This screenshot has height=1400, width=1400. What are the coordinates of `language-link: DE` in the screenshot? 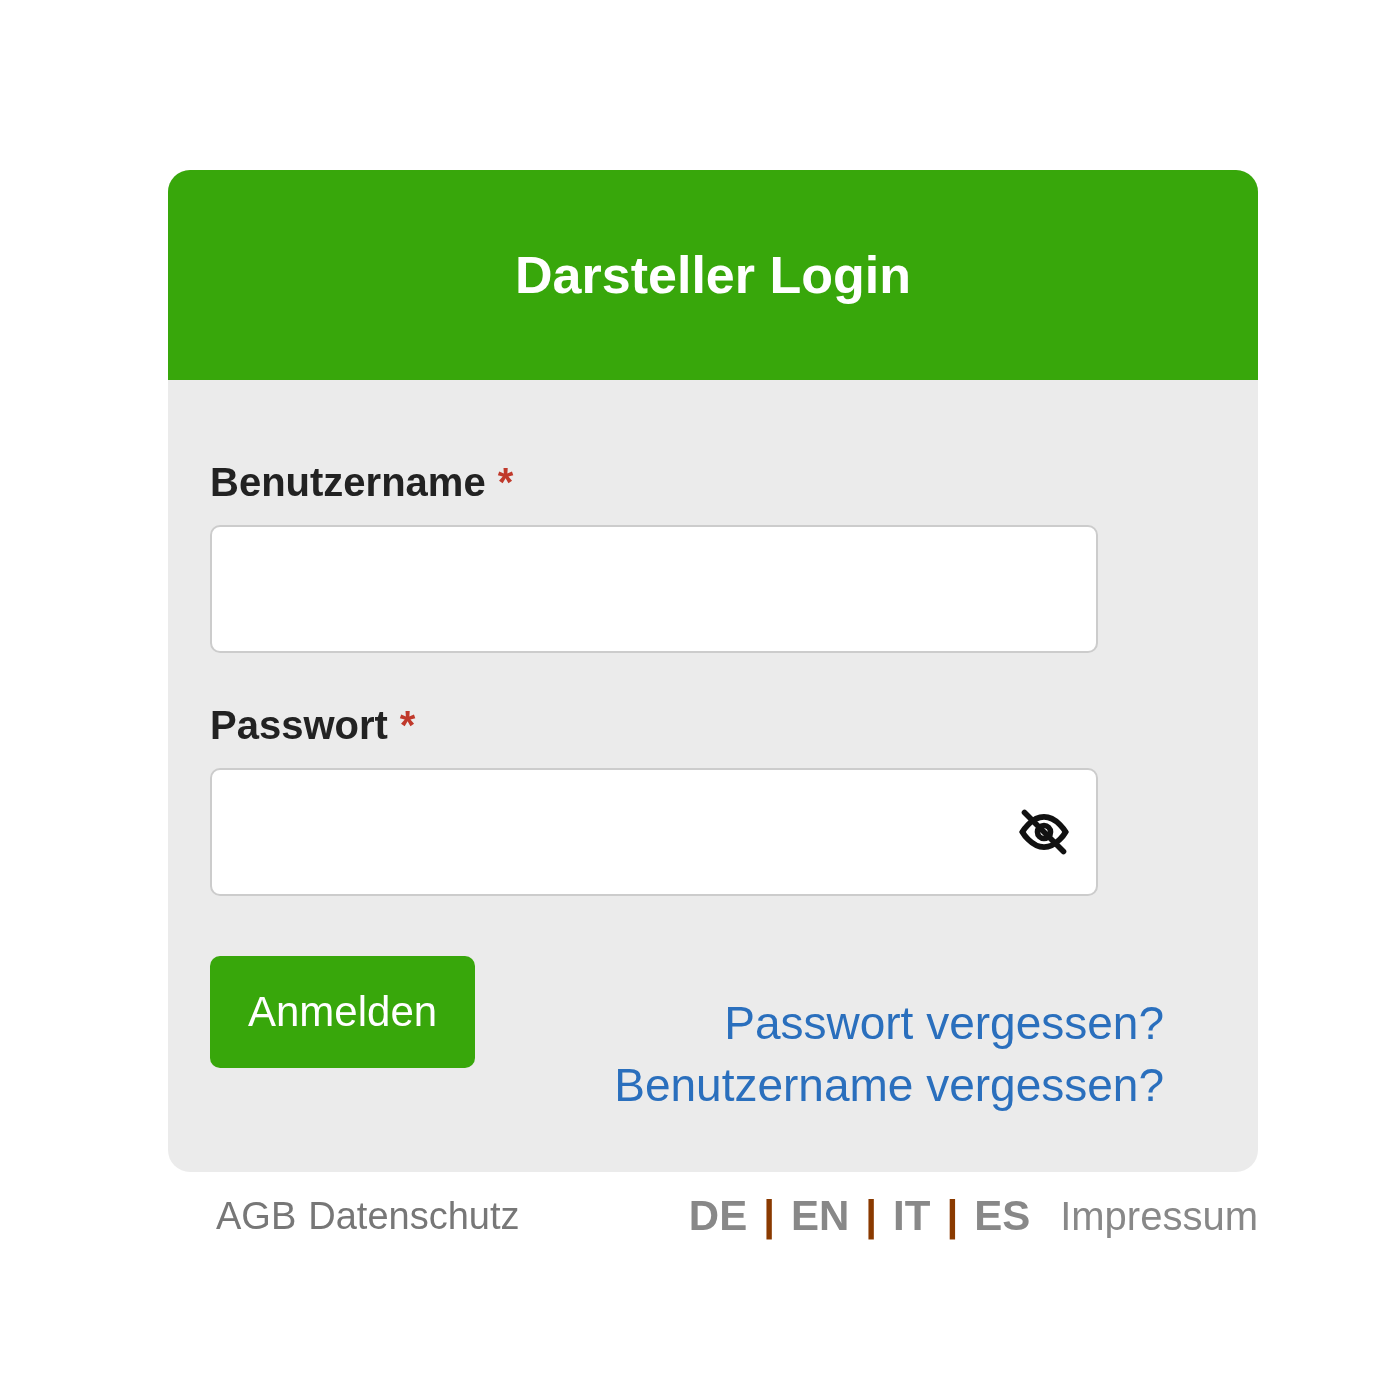 It's located at (718, 1216).